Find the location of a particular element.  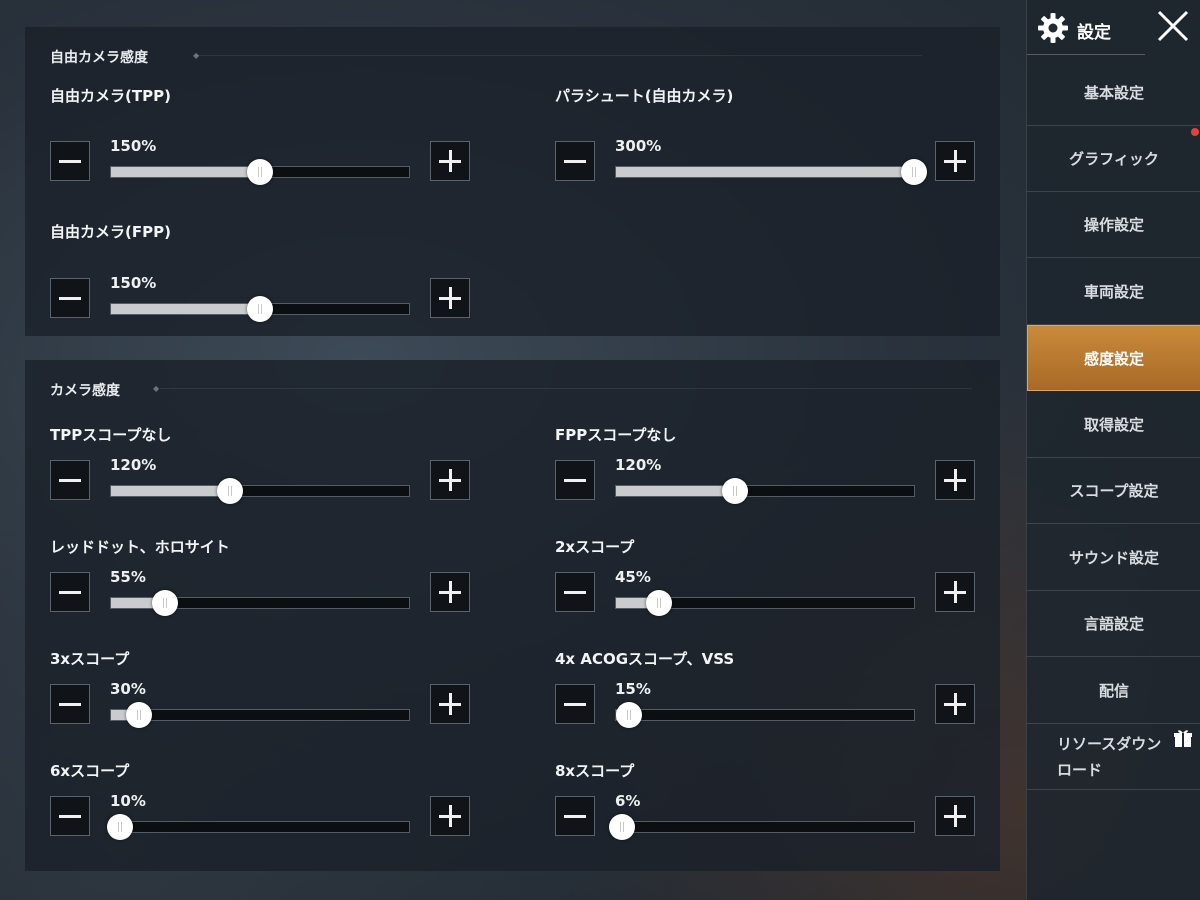

sidebar-item-label-line1: リソースダウン is located at coordinates (1109, 743).